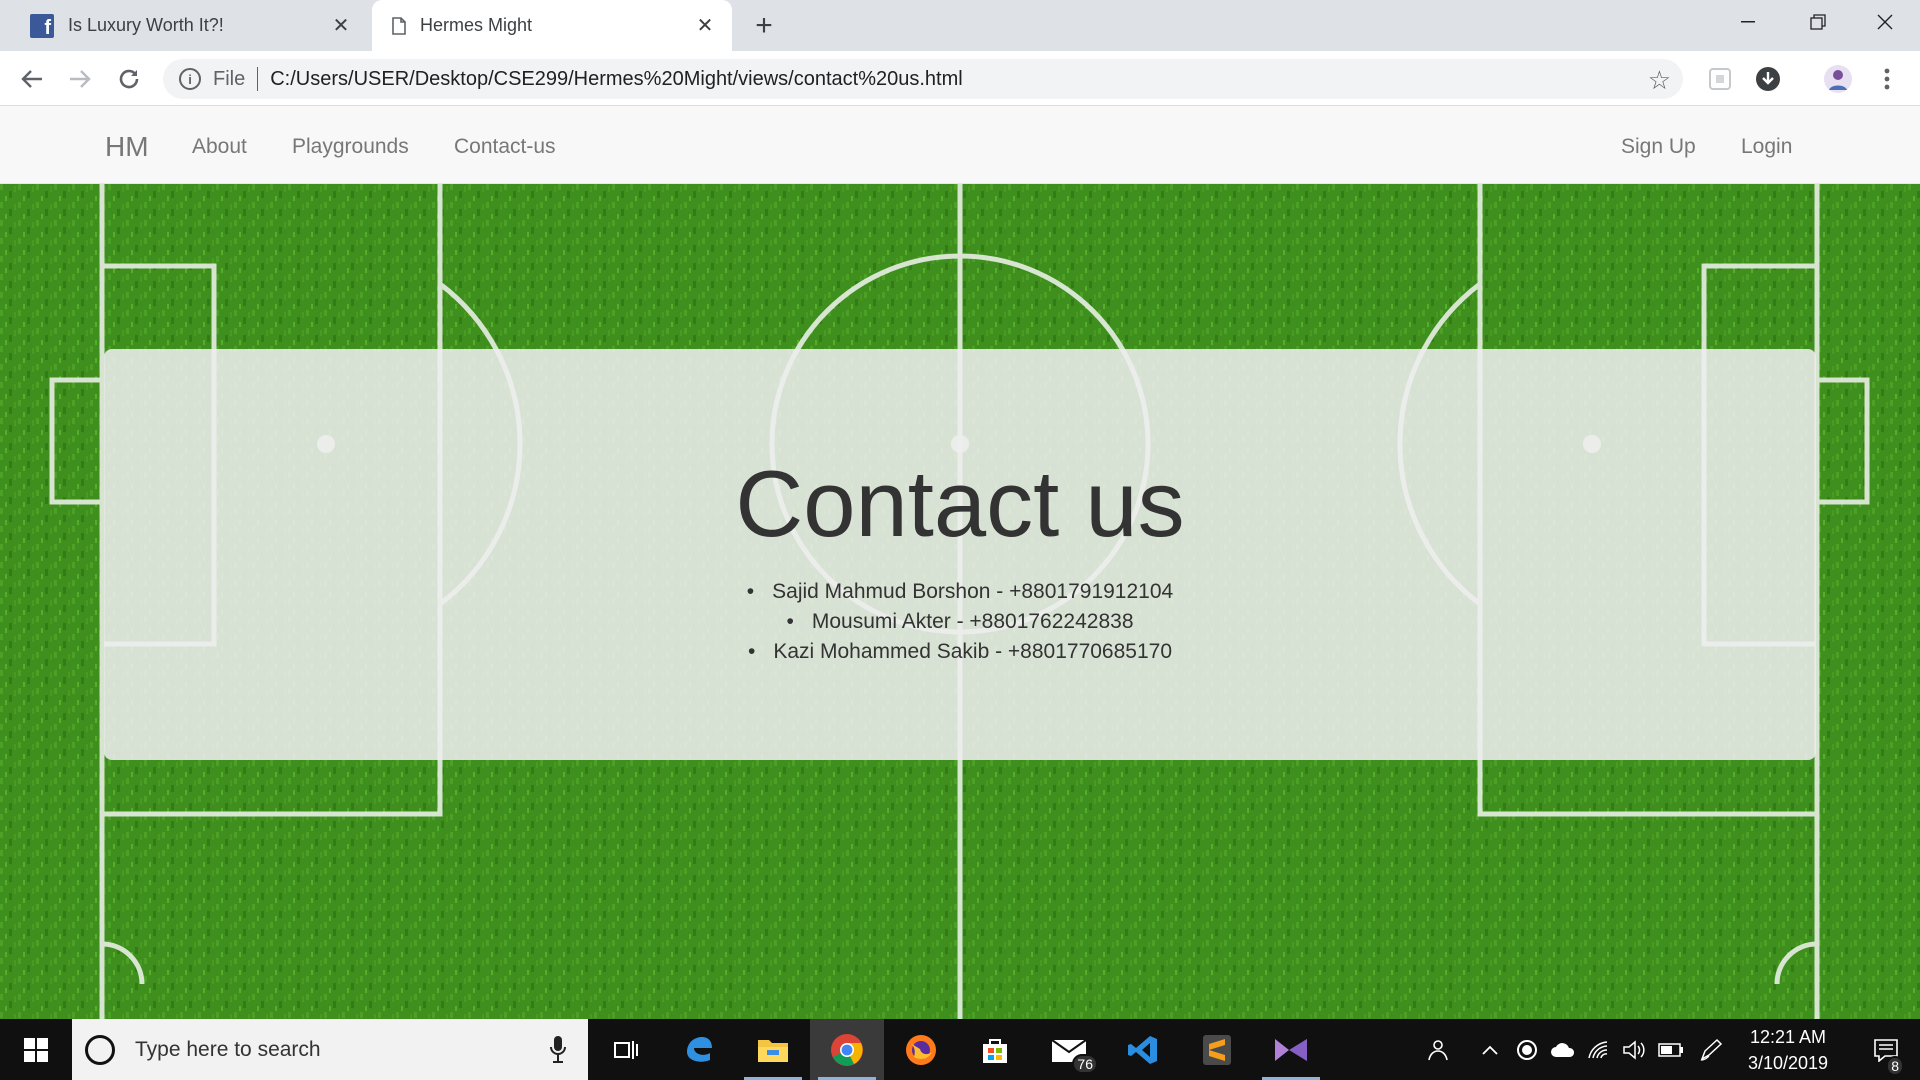 This screenshot has height=1080, width=1920. Describe the element at coordinates (1635, 1049) in the screenshot. I see `volume-icon` at that location.